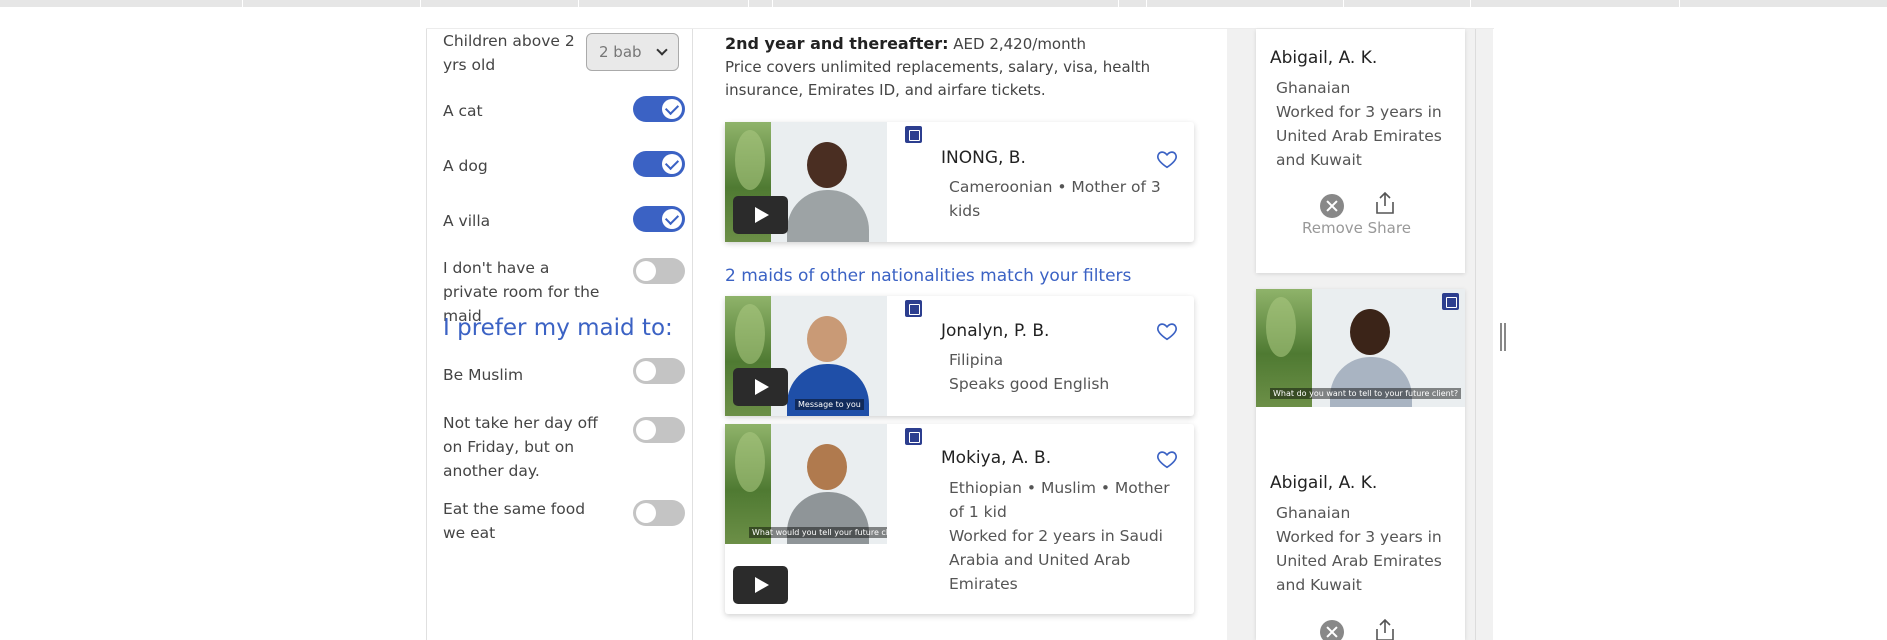  What do you see at coordinates (620, 52) in the screenshot?
I see `children-select-value: 2 bab` at bounding box center [620, 52].